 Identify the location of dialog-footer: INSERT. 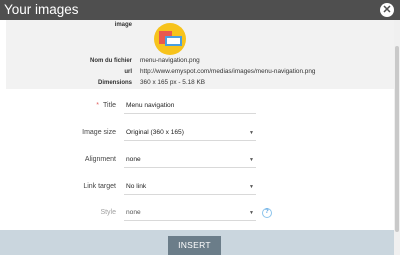
(197, 242).